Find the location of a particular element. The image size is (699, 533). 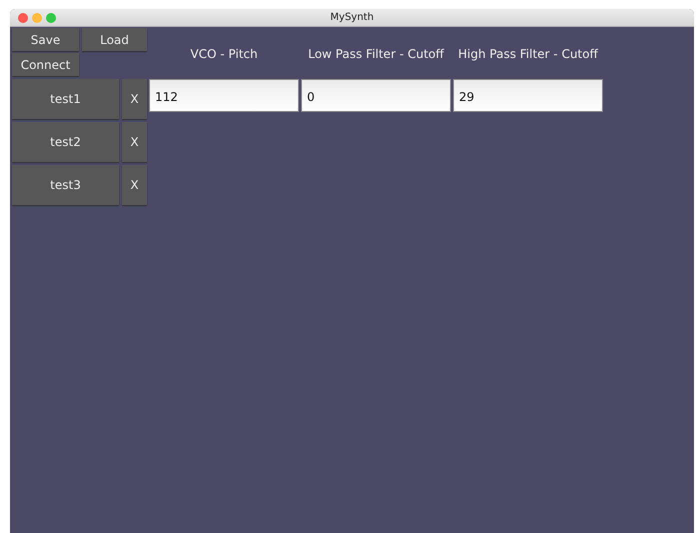

maximize-icon is located at coordinates (51, 18).